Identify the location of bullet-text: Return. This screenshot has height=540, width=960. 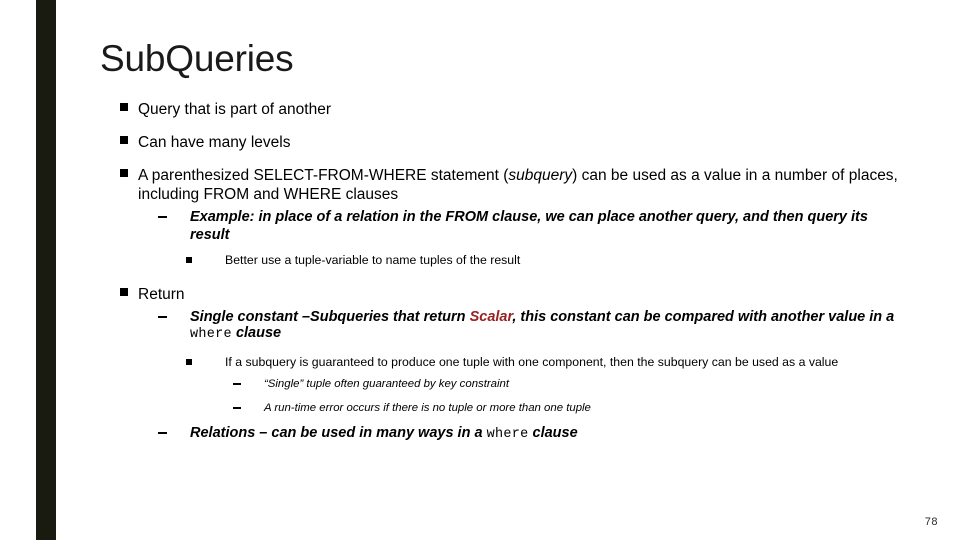
(161, 294).